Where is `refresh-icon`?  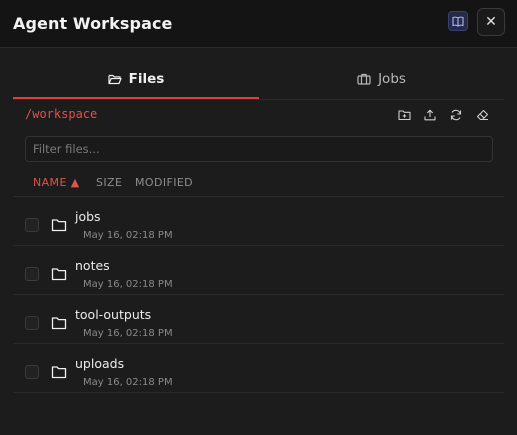
refresh-icon is located at coordinates (456, 115).